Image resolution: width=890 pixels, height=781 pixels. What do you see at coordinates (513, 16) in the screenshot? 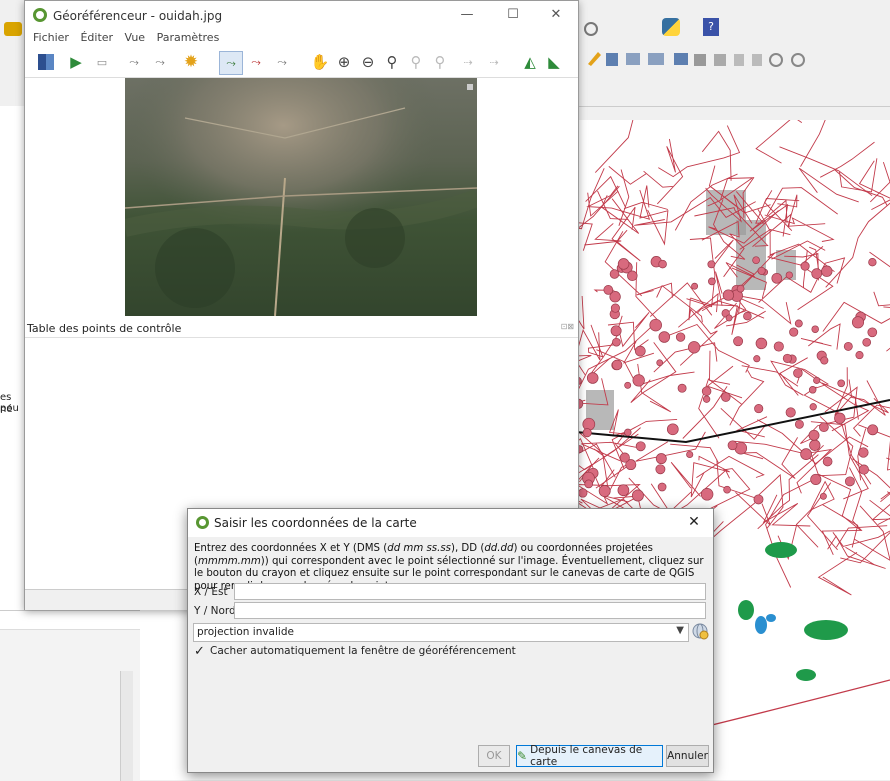
I see `maximize-button: ☐` at bounding box center [513, 16].